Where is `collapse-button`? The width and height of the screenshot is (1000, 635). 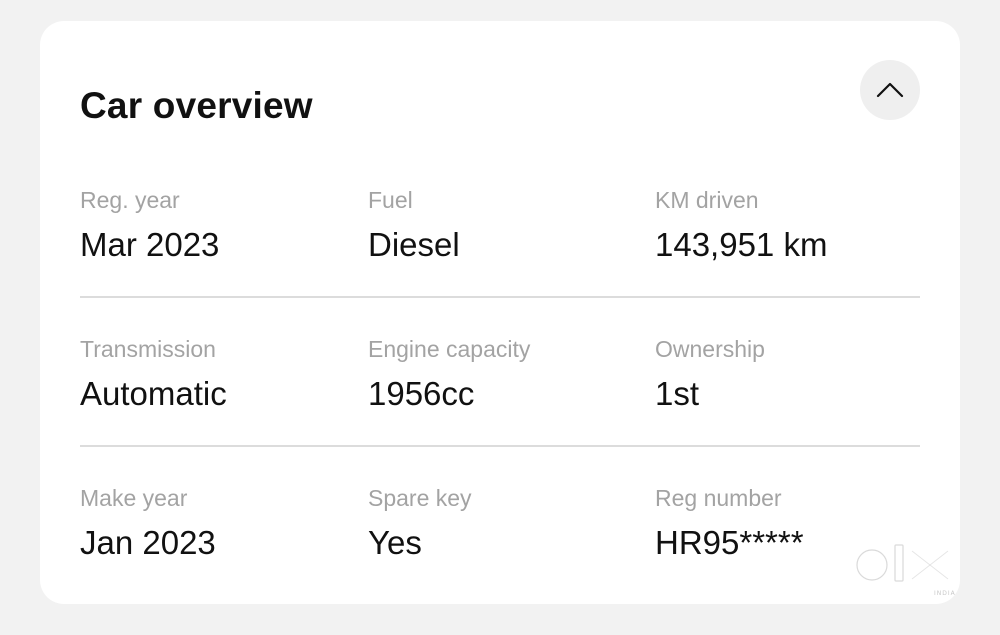 collapse-button is located at coordinates (890, 90).